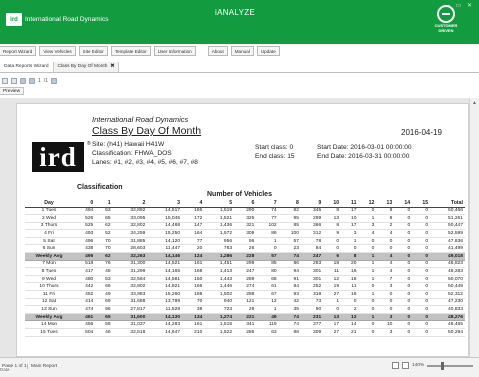 The image size is (479, 377). I want to click on report-company: International Road Dynamics, so click(140, 119).